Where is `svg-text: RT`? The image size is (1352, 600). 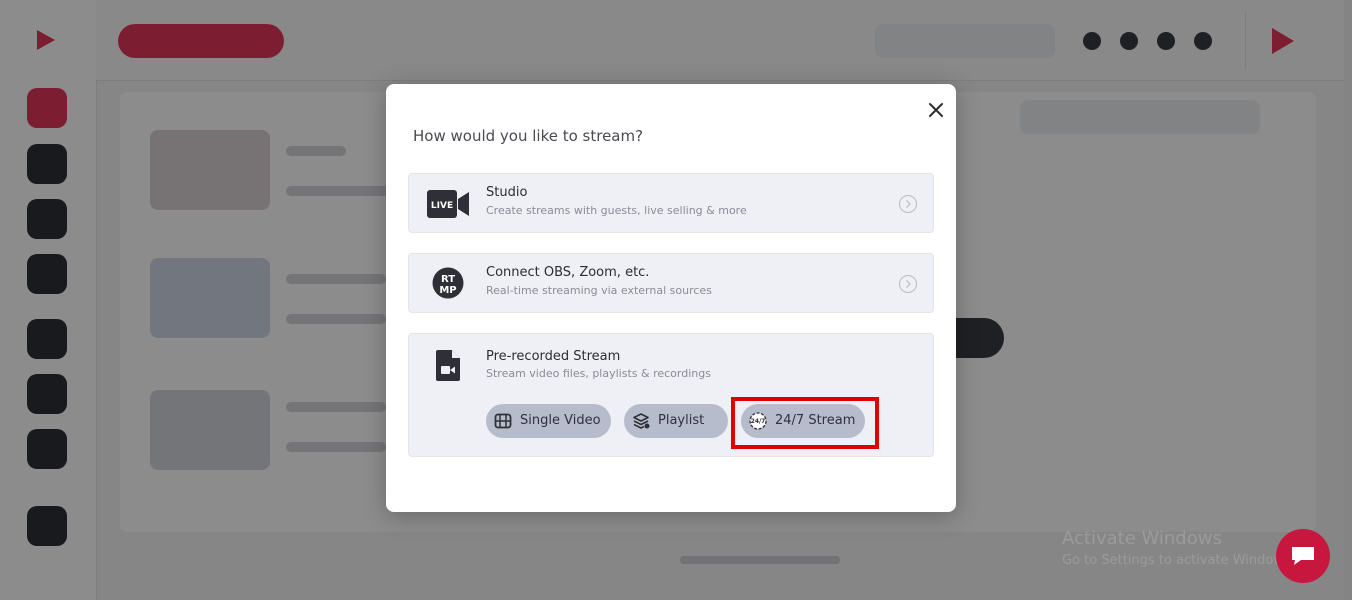
svg-text: RT is located at coordinates (448, 279).